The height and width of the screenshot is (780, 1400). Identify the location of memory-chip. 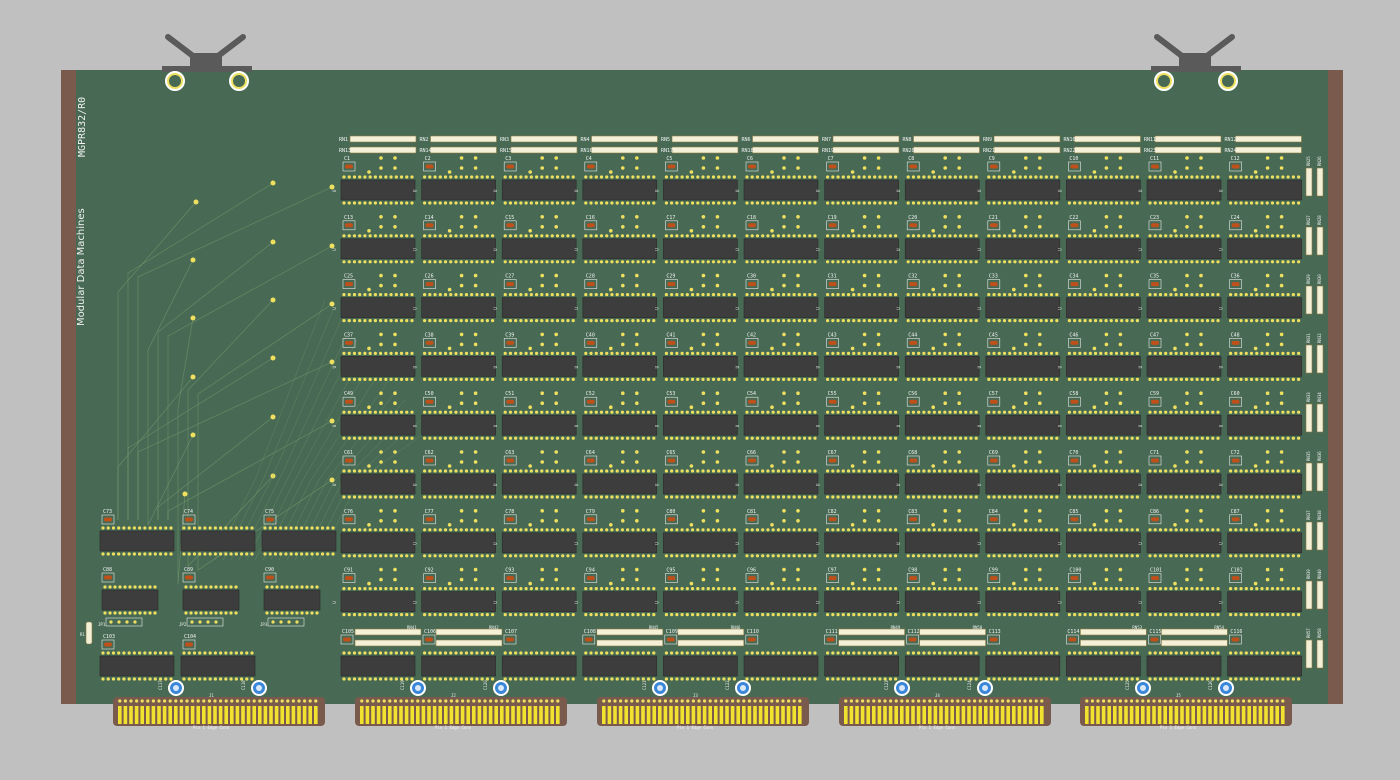
(861, 366).